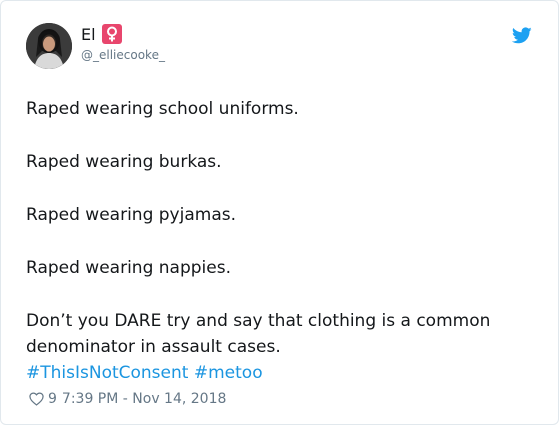 Image resolution: width=559 pixels, height=425 pixels. Describe the element at coordinates (123, 55) in the screenshot. I see `author-handle: @_elliecooke_` at that location.